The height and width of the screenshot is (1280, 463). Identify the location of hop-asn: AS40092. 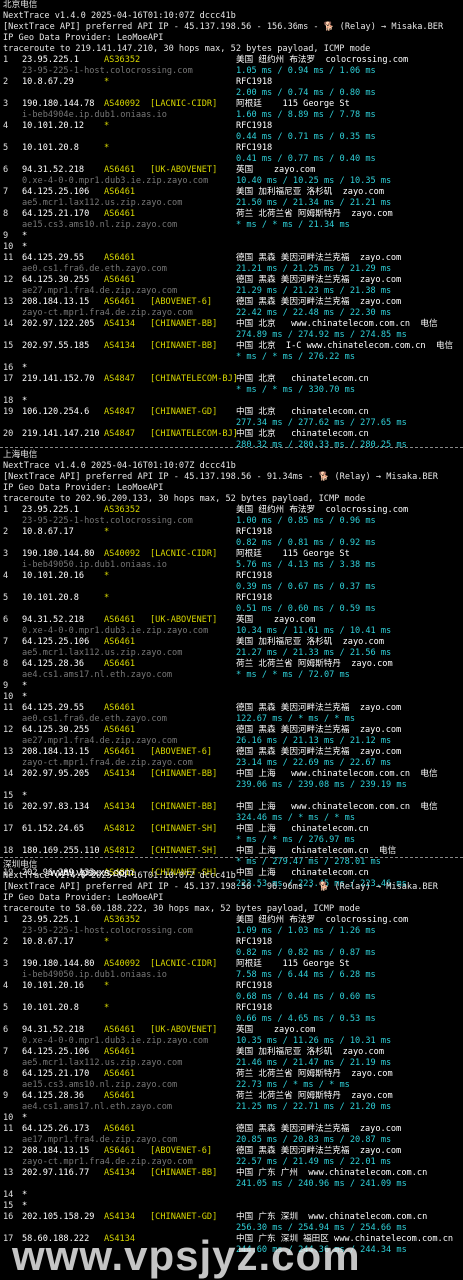
(122, 554).